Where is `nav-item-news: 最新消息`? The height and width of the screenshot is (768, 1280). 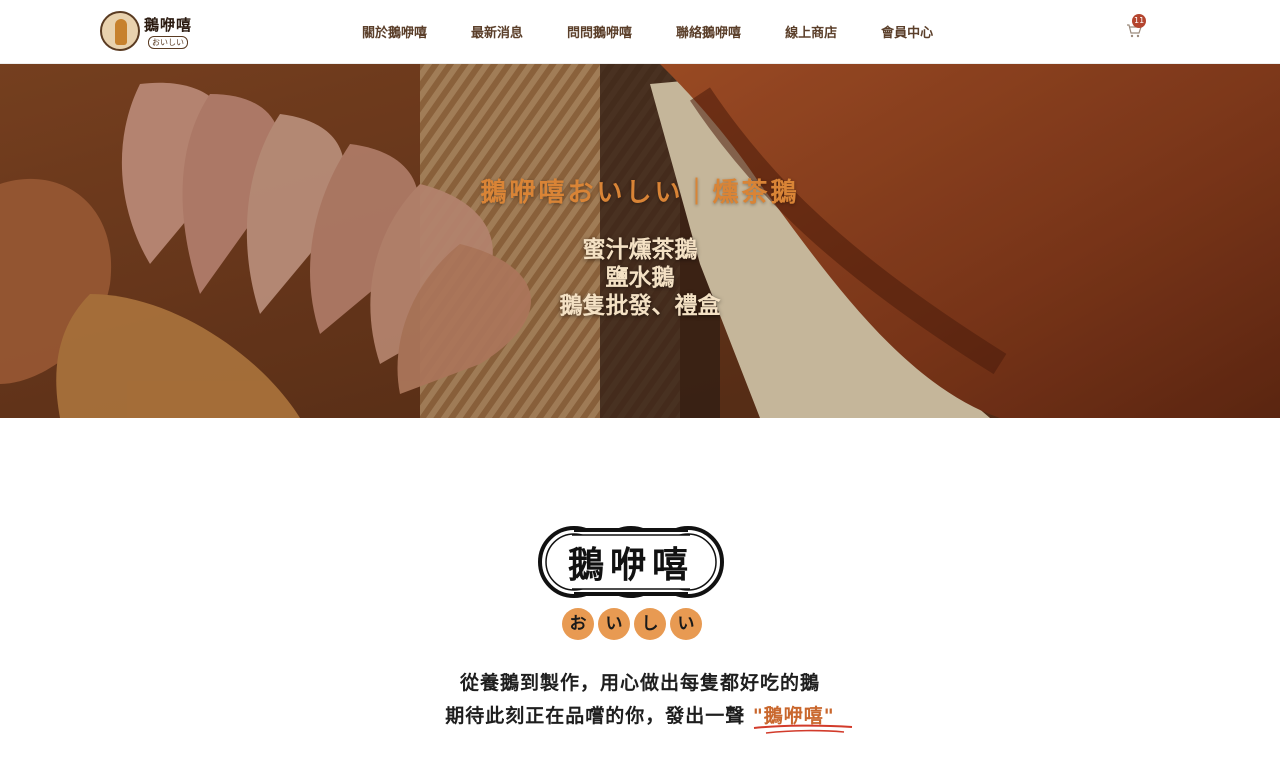 nav-item-news: 最新消息 is located at coordinates (497, 31).